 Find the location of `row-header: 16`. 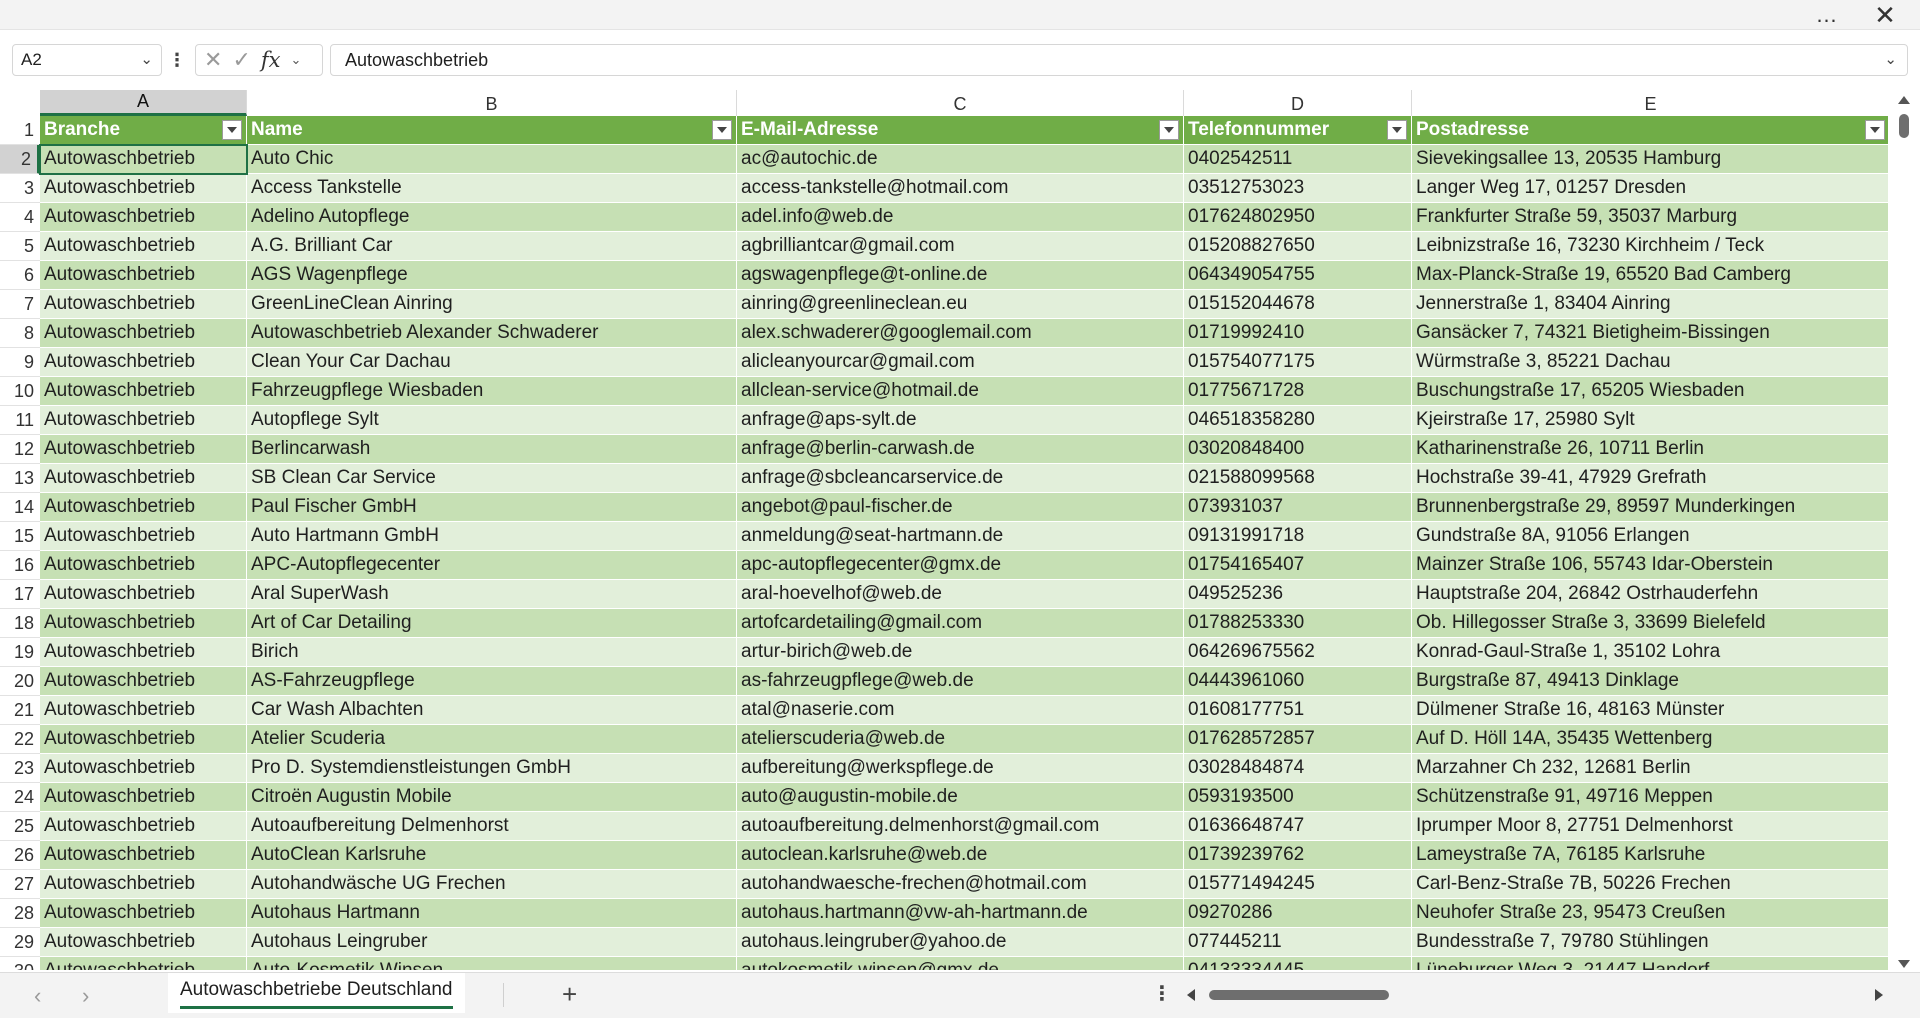

row-header: 16 is located at coordinates (20, 565).